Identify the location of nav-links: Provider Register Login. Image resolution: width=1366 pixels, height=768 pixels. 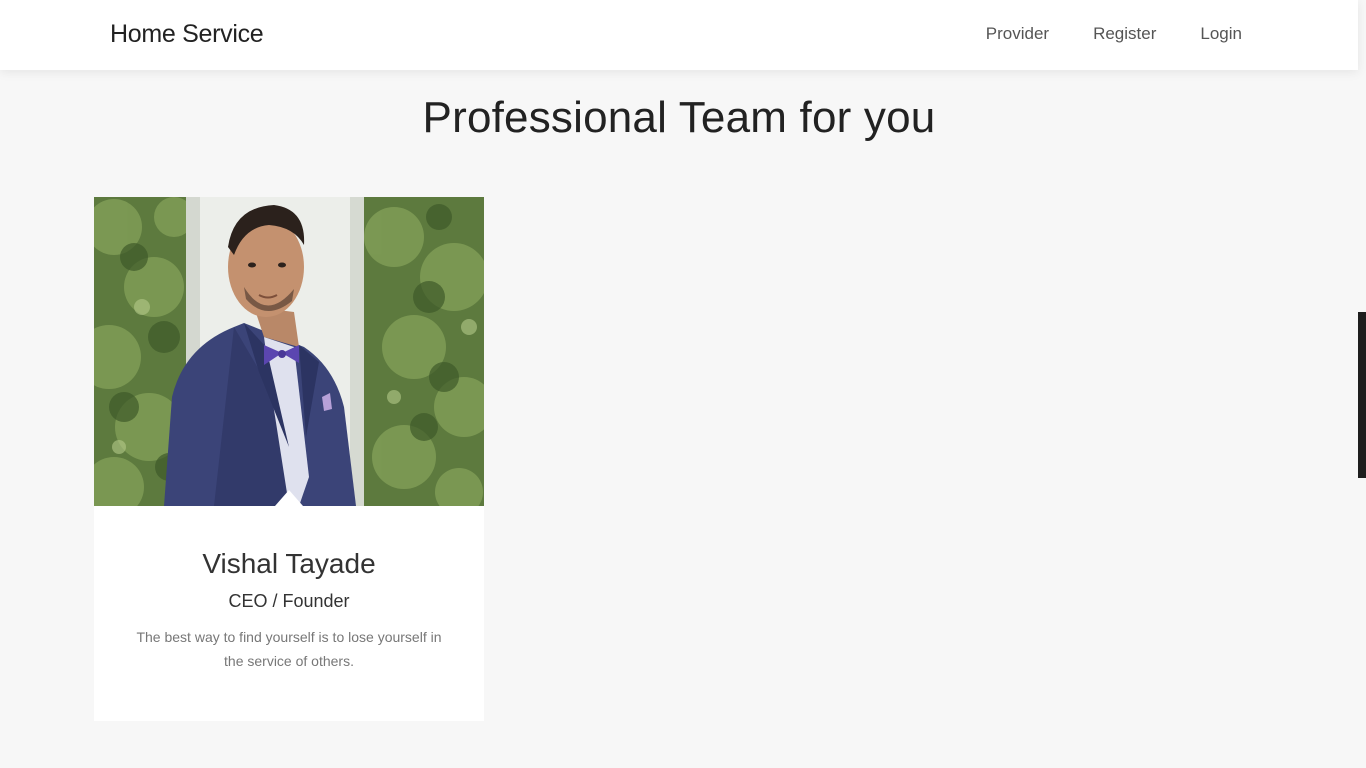
(1114, 34).